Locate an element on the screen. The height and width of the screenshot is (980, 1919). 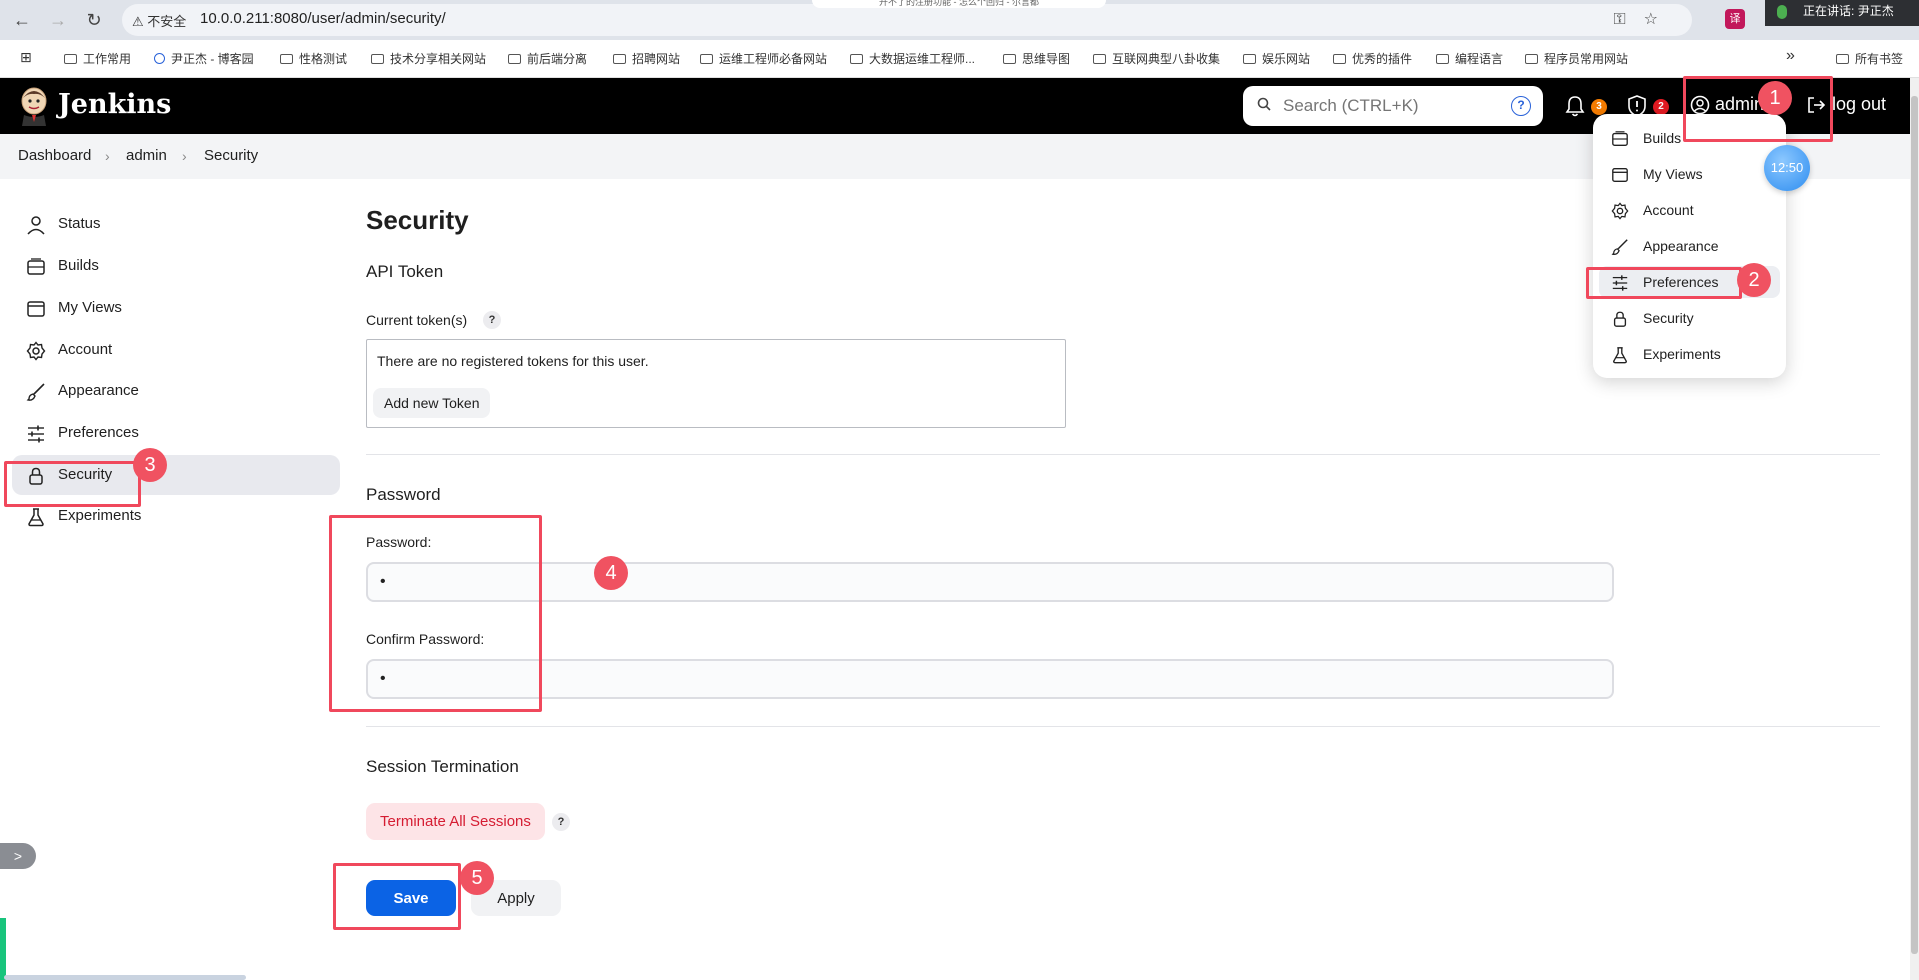
menu-item-my-views: My Views is located at coordinates (1689, 174).